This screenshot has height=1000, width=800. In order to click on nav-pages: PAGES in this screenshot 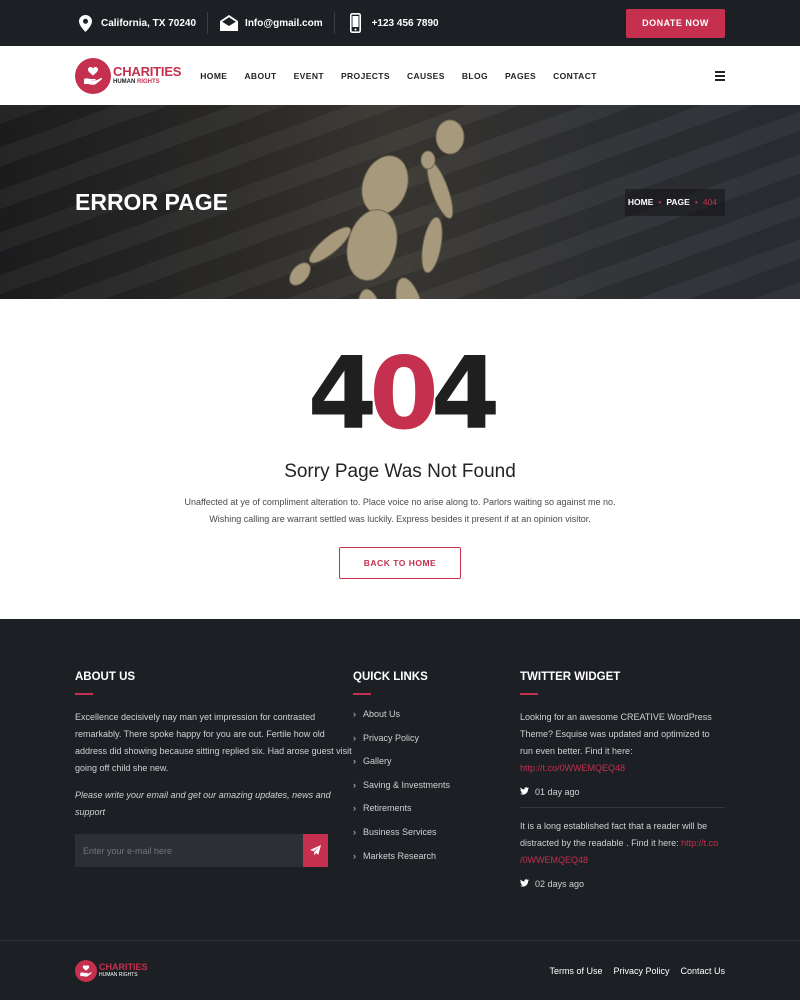, I will do `click(520, 76)`.